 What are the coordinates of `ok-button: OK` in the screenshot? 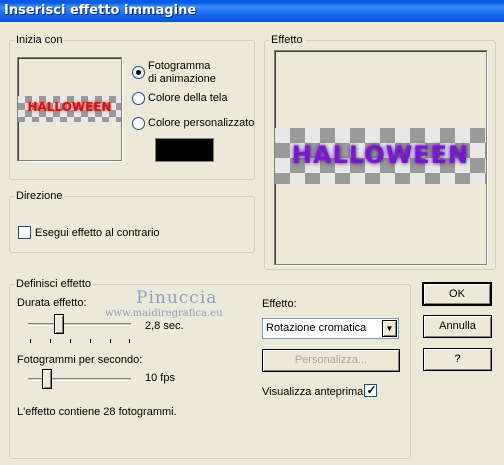 It's located at (457, 294).